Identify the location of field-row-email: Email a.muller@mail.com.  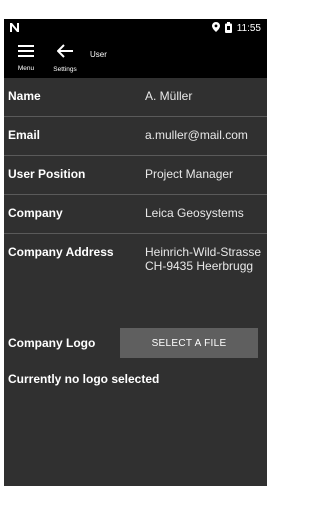
(135, 136).